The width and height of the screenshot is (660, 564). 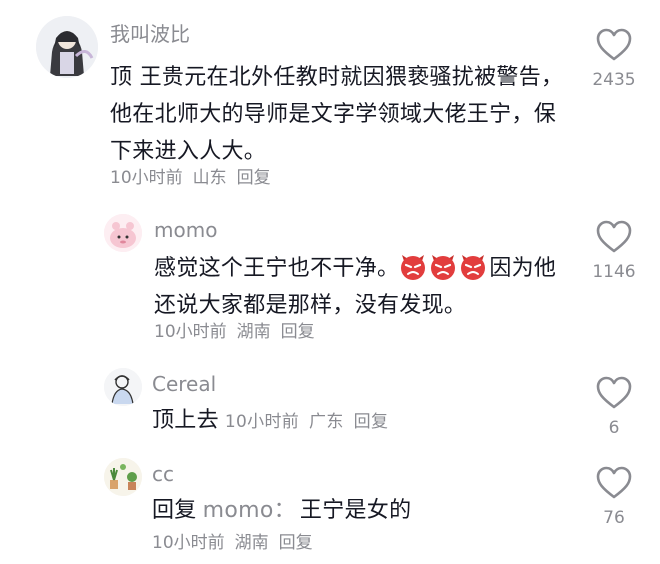 What do you see at coordinates (614, 428) in the screenshot?
I see `like-count: 6` at bounding box center [614, 428].